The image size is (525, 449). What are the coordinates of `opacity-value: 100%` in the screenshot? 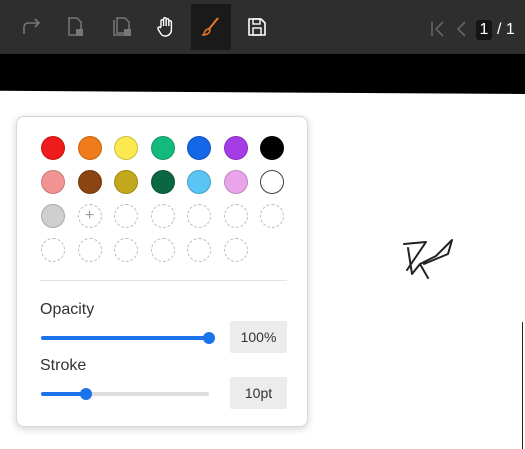 It's located at (258, 337).